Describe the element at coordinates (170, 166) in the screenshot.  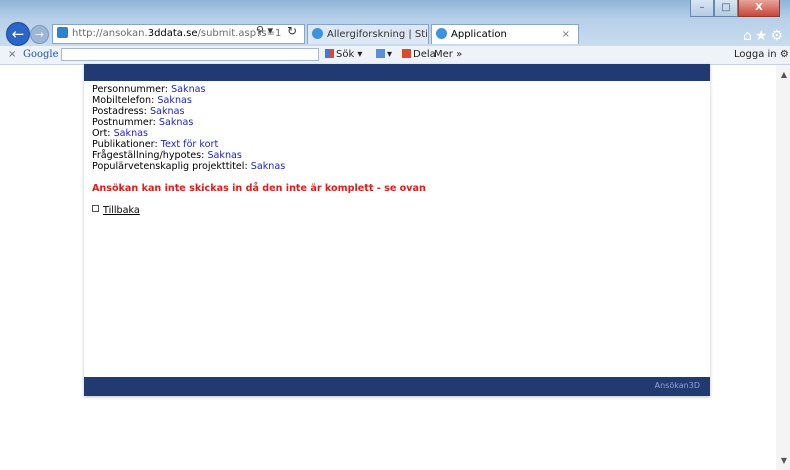
I see `field-label: Populärvetenskaplig projekttitel:` at that location.